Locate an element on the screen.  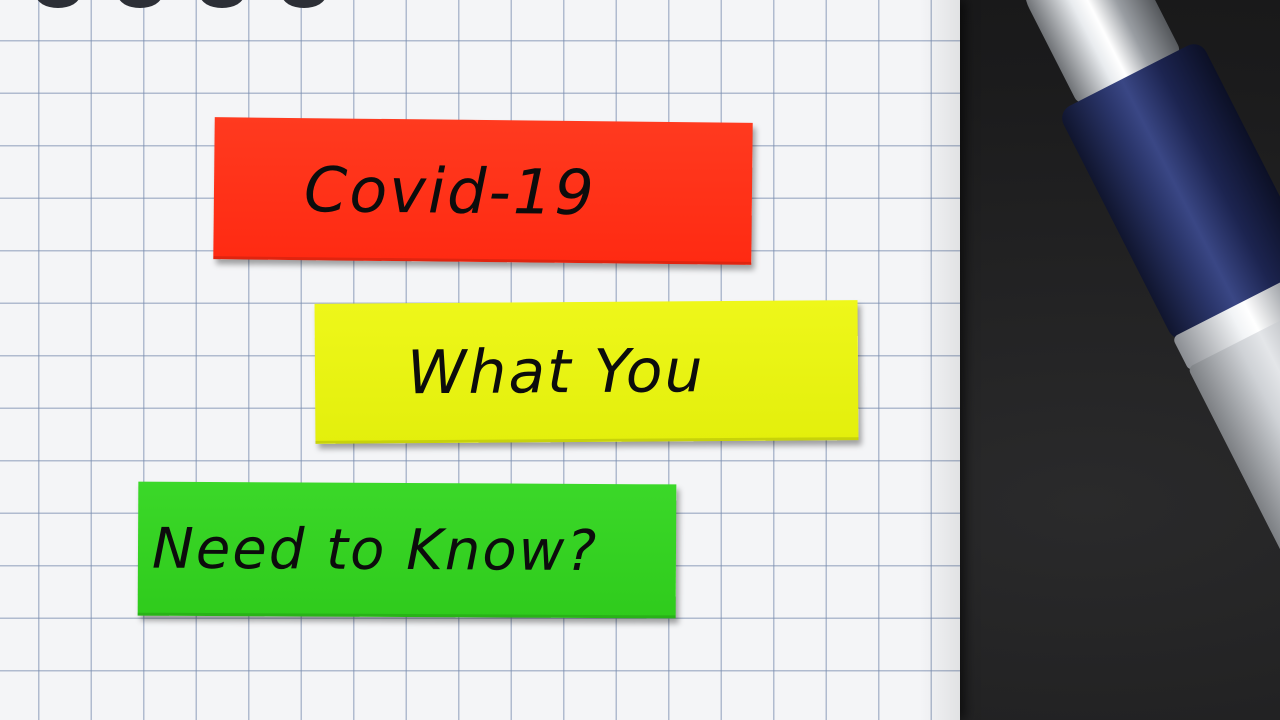
label-text-what-you: What You is located at coordinates (555, 372).